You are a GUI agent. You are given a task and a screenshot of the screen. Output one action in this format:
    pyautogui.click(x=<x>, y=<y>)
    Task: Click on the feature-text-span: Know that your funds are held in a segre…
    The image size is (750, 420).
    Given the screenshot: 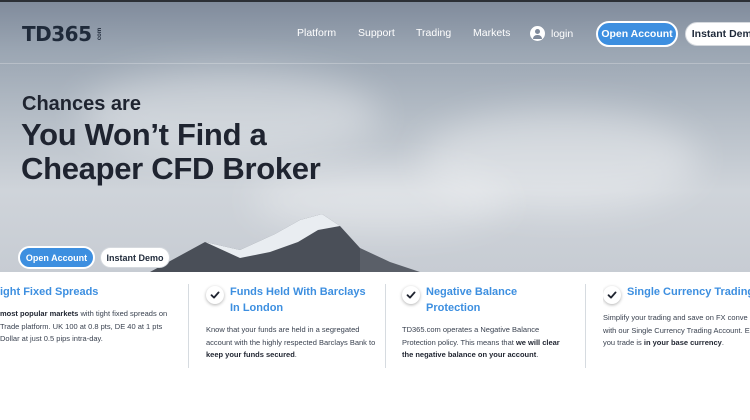 What is the action you would take?
    pyautogui.click(x=291, y=336)
    